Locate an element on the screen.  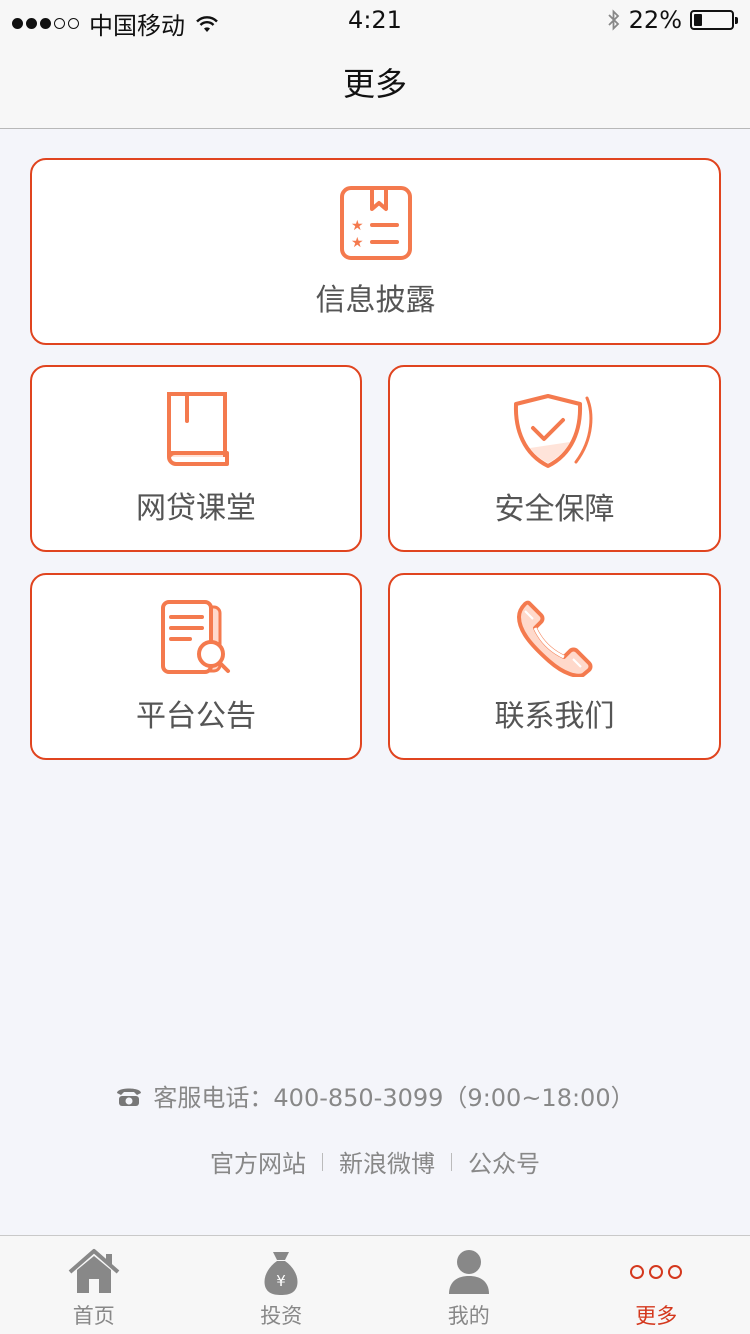
tab-mine: 我的 is located at coordinates (469, 1285).